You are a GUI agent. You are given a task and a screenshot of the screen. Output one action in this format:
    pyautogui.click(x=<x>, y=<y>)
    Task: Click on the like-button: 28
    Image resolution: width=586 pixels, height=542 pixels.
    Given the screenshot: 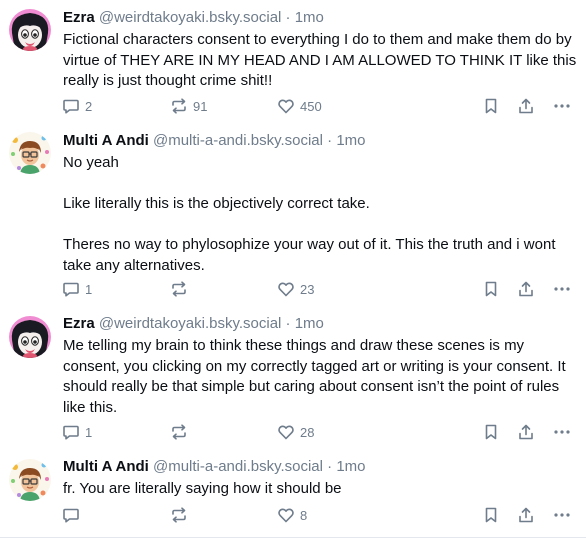 What is the action you would take?
    pyautogui.click(x=295, y=432)
    